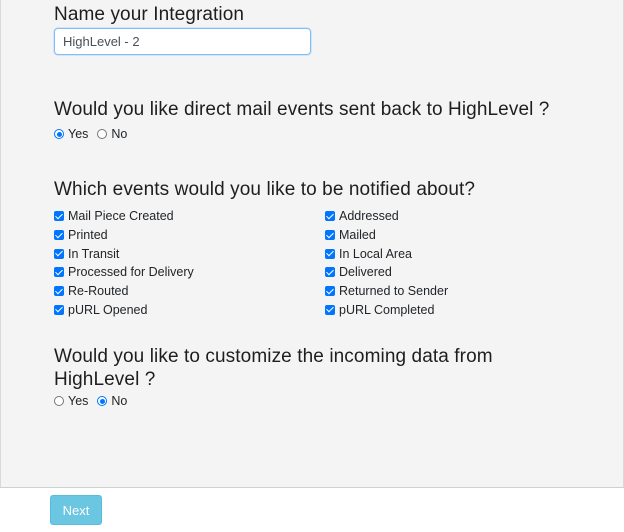  Describe the element at coordinates (149, 14) in the screenshot. I see `integration-name-heading: Name your Integration` at that location.